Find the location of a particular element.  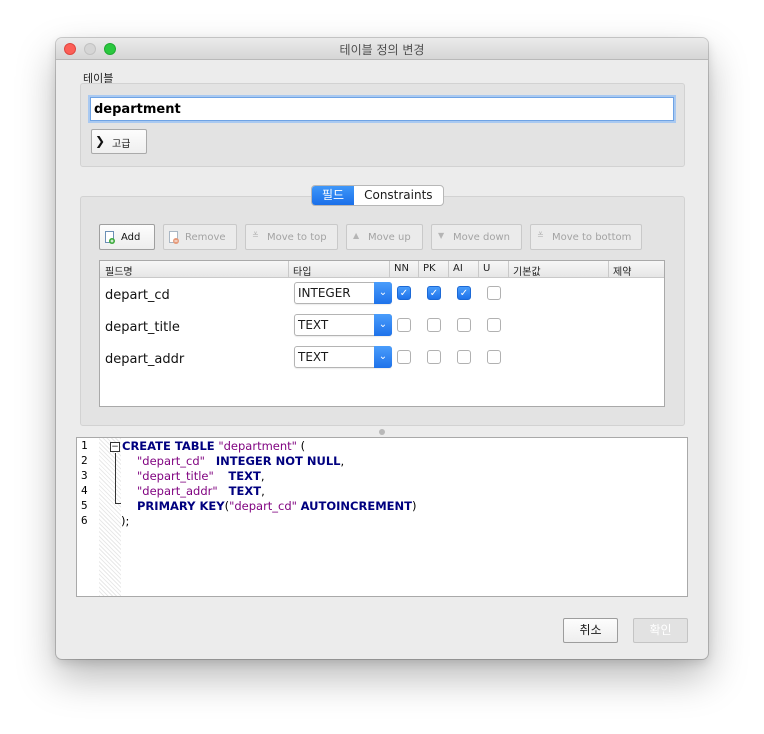

move-to-bottom-icon: ≚ is located at coordinates (540, 235).